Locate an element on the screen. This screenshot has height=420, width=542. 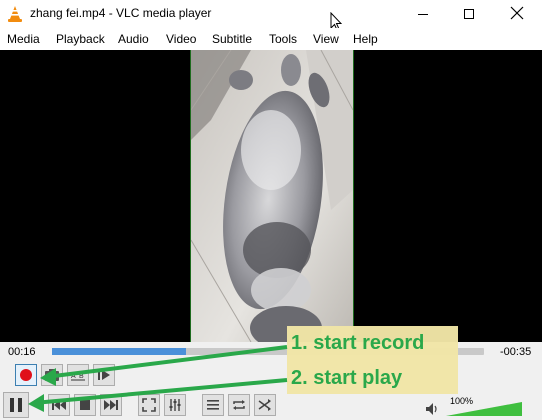
loop-button is located at coordinates (239, 405).